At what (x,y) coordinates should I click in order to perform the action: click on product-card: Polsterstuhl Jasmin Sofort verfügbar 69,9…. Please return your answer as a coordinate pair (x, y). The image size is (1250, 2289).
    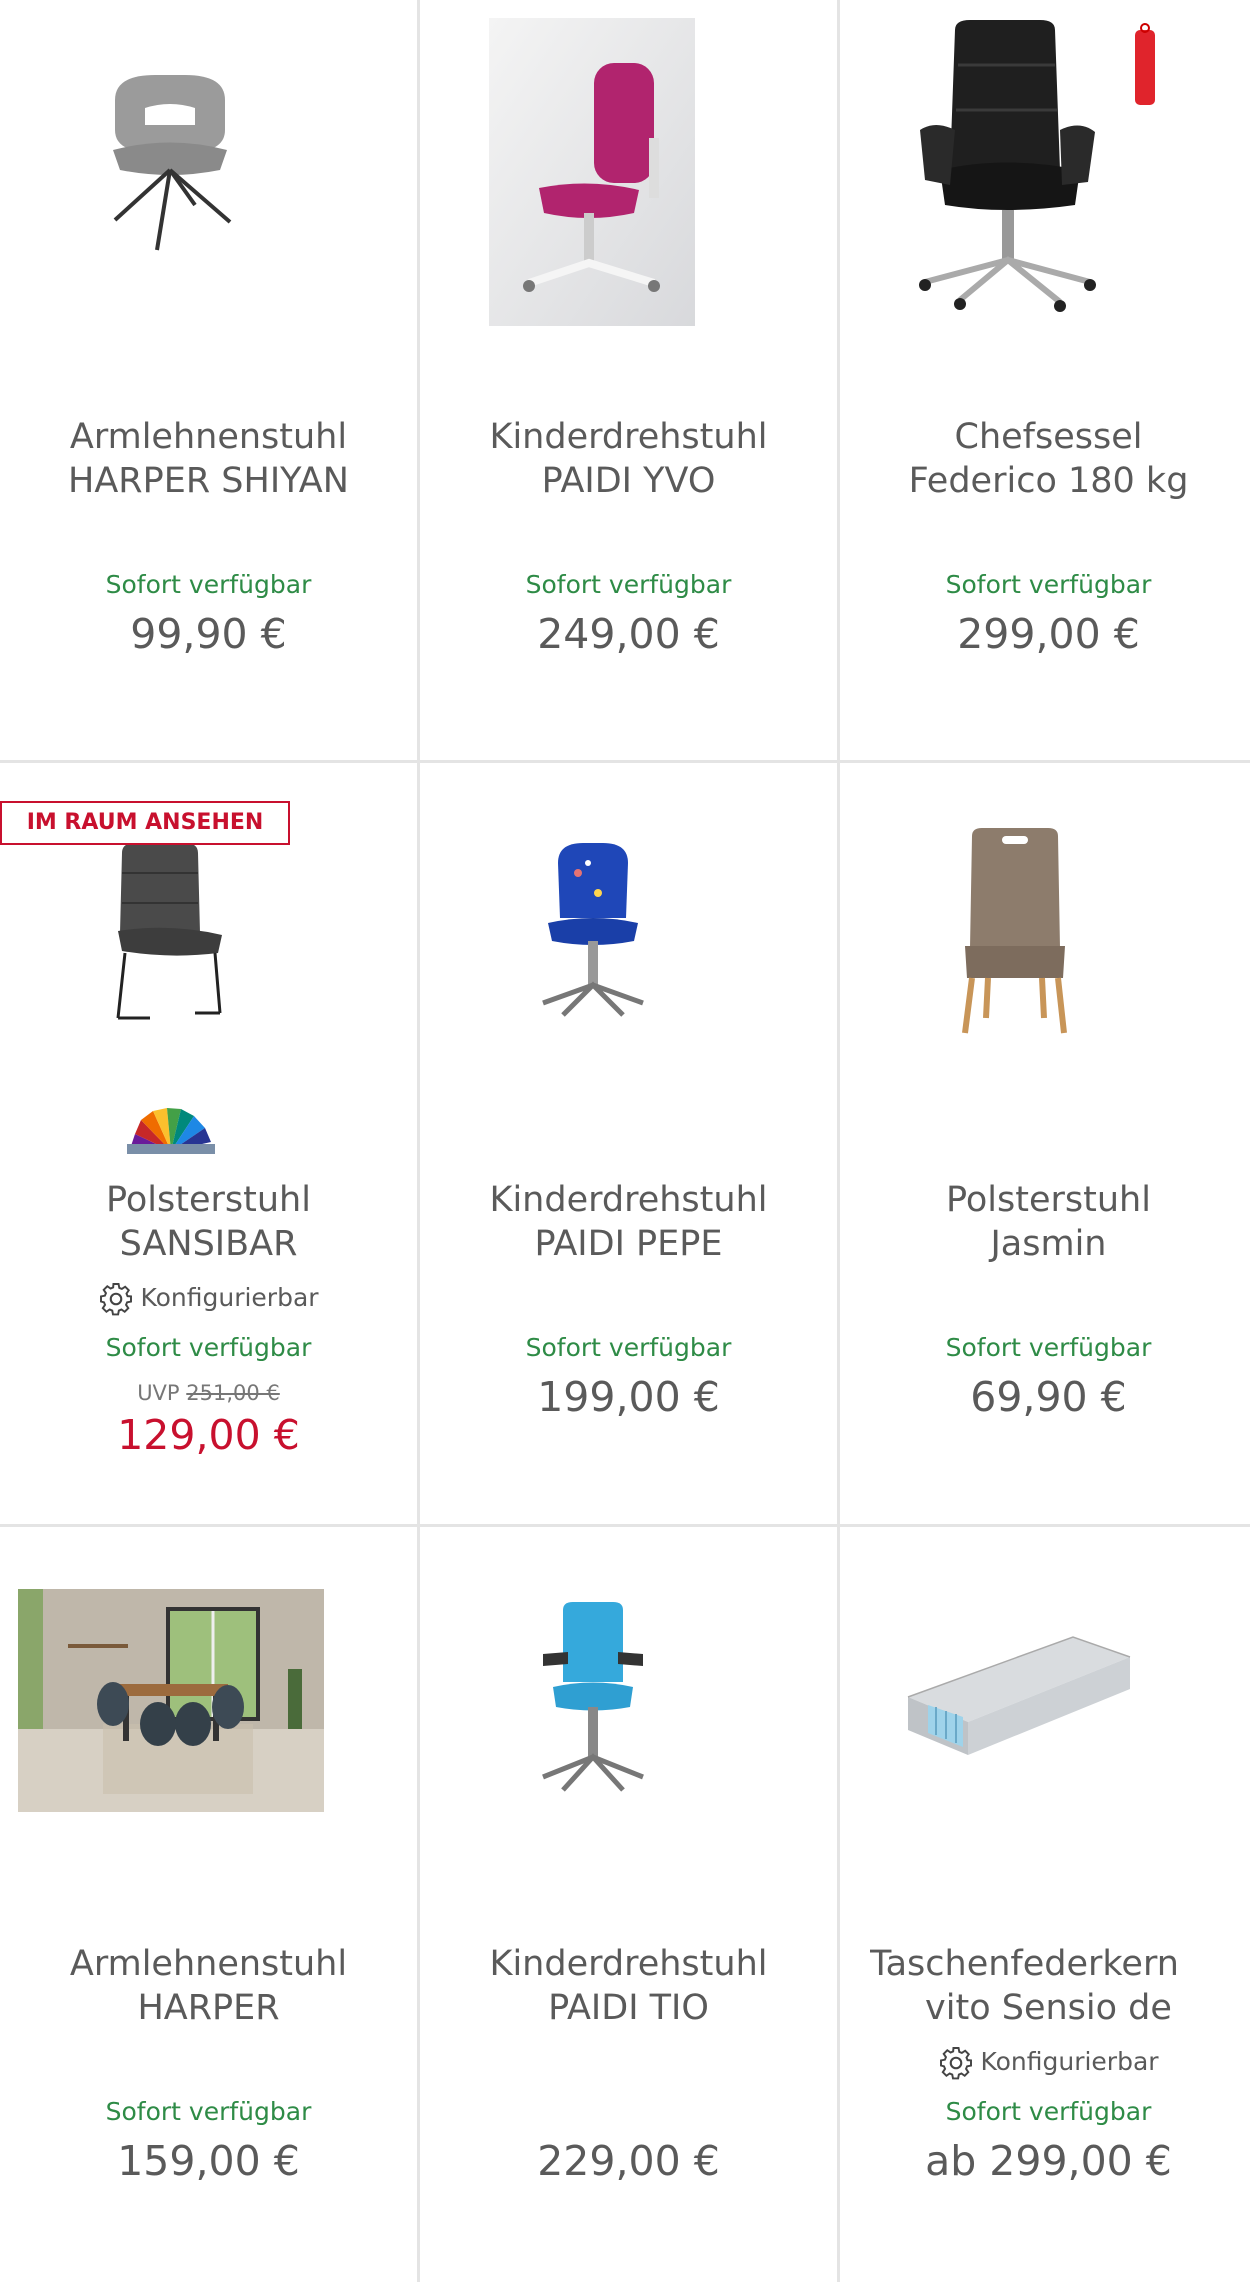
    Looking at the image, I should click on (1045, 1144).